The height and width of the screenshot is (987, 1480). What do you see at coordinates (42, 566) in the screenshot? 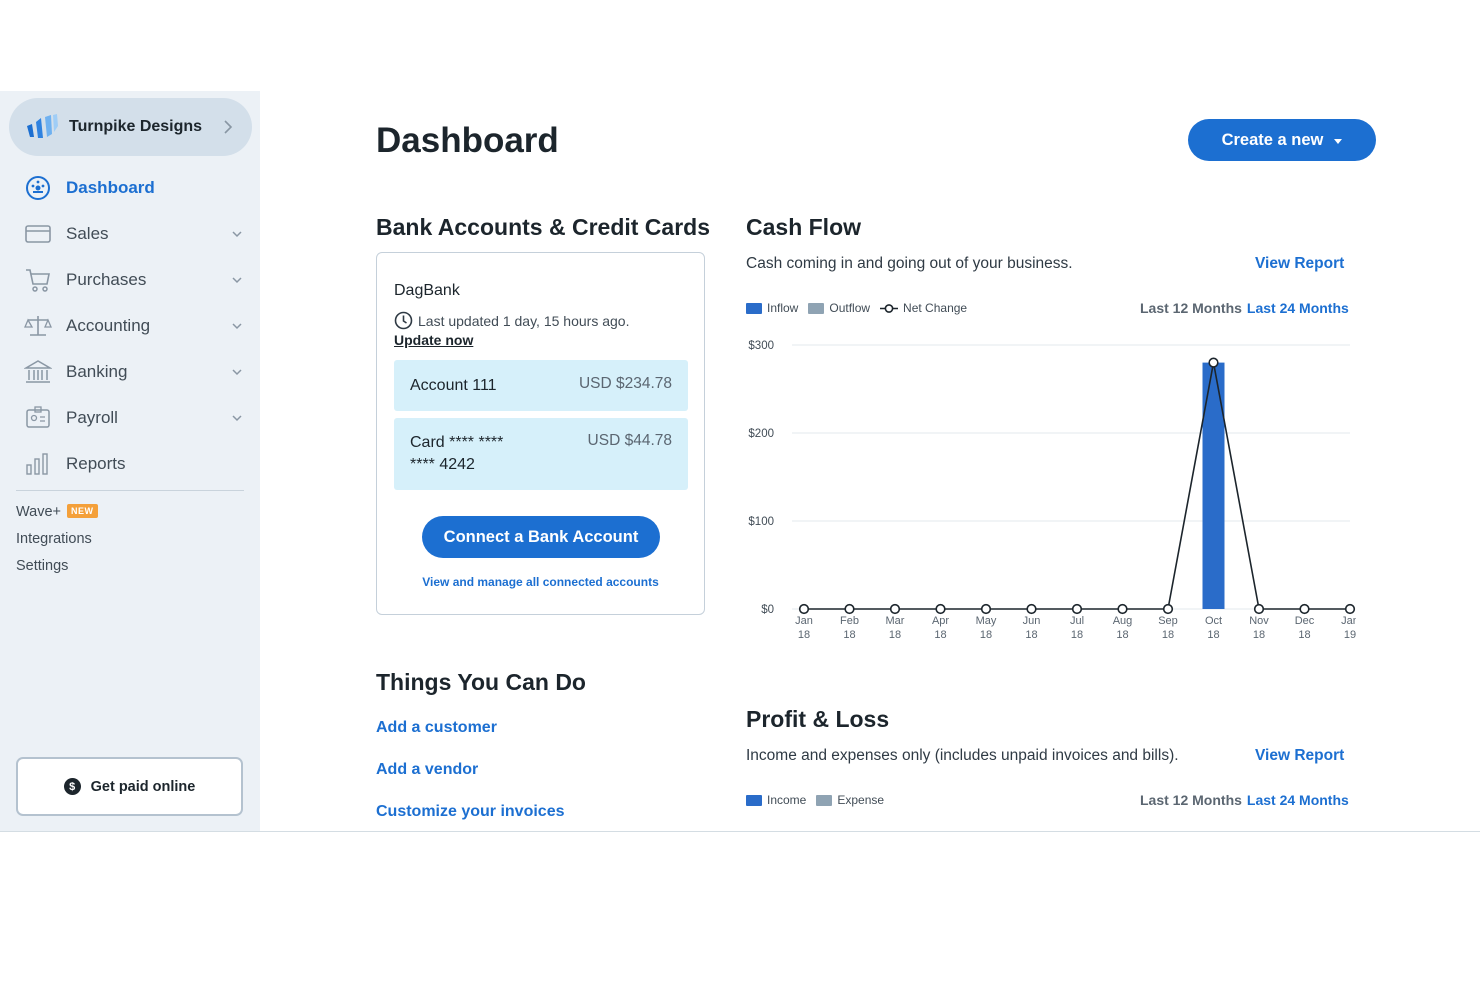
I see `nav-settings: Settings` at bounding box center [42, 566].